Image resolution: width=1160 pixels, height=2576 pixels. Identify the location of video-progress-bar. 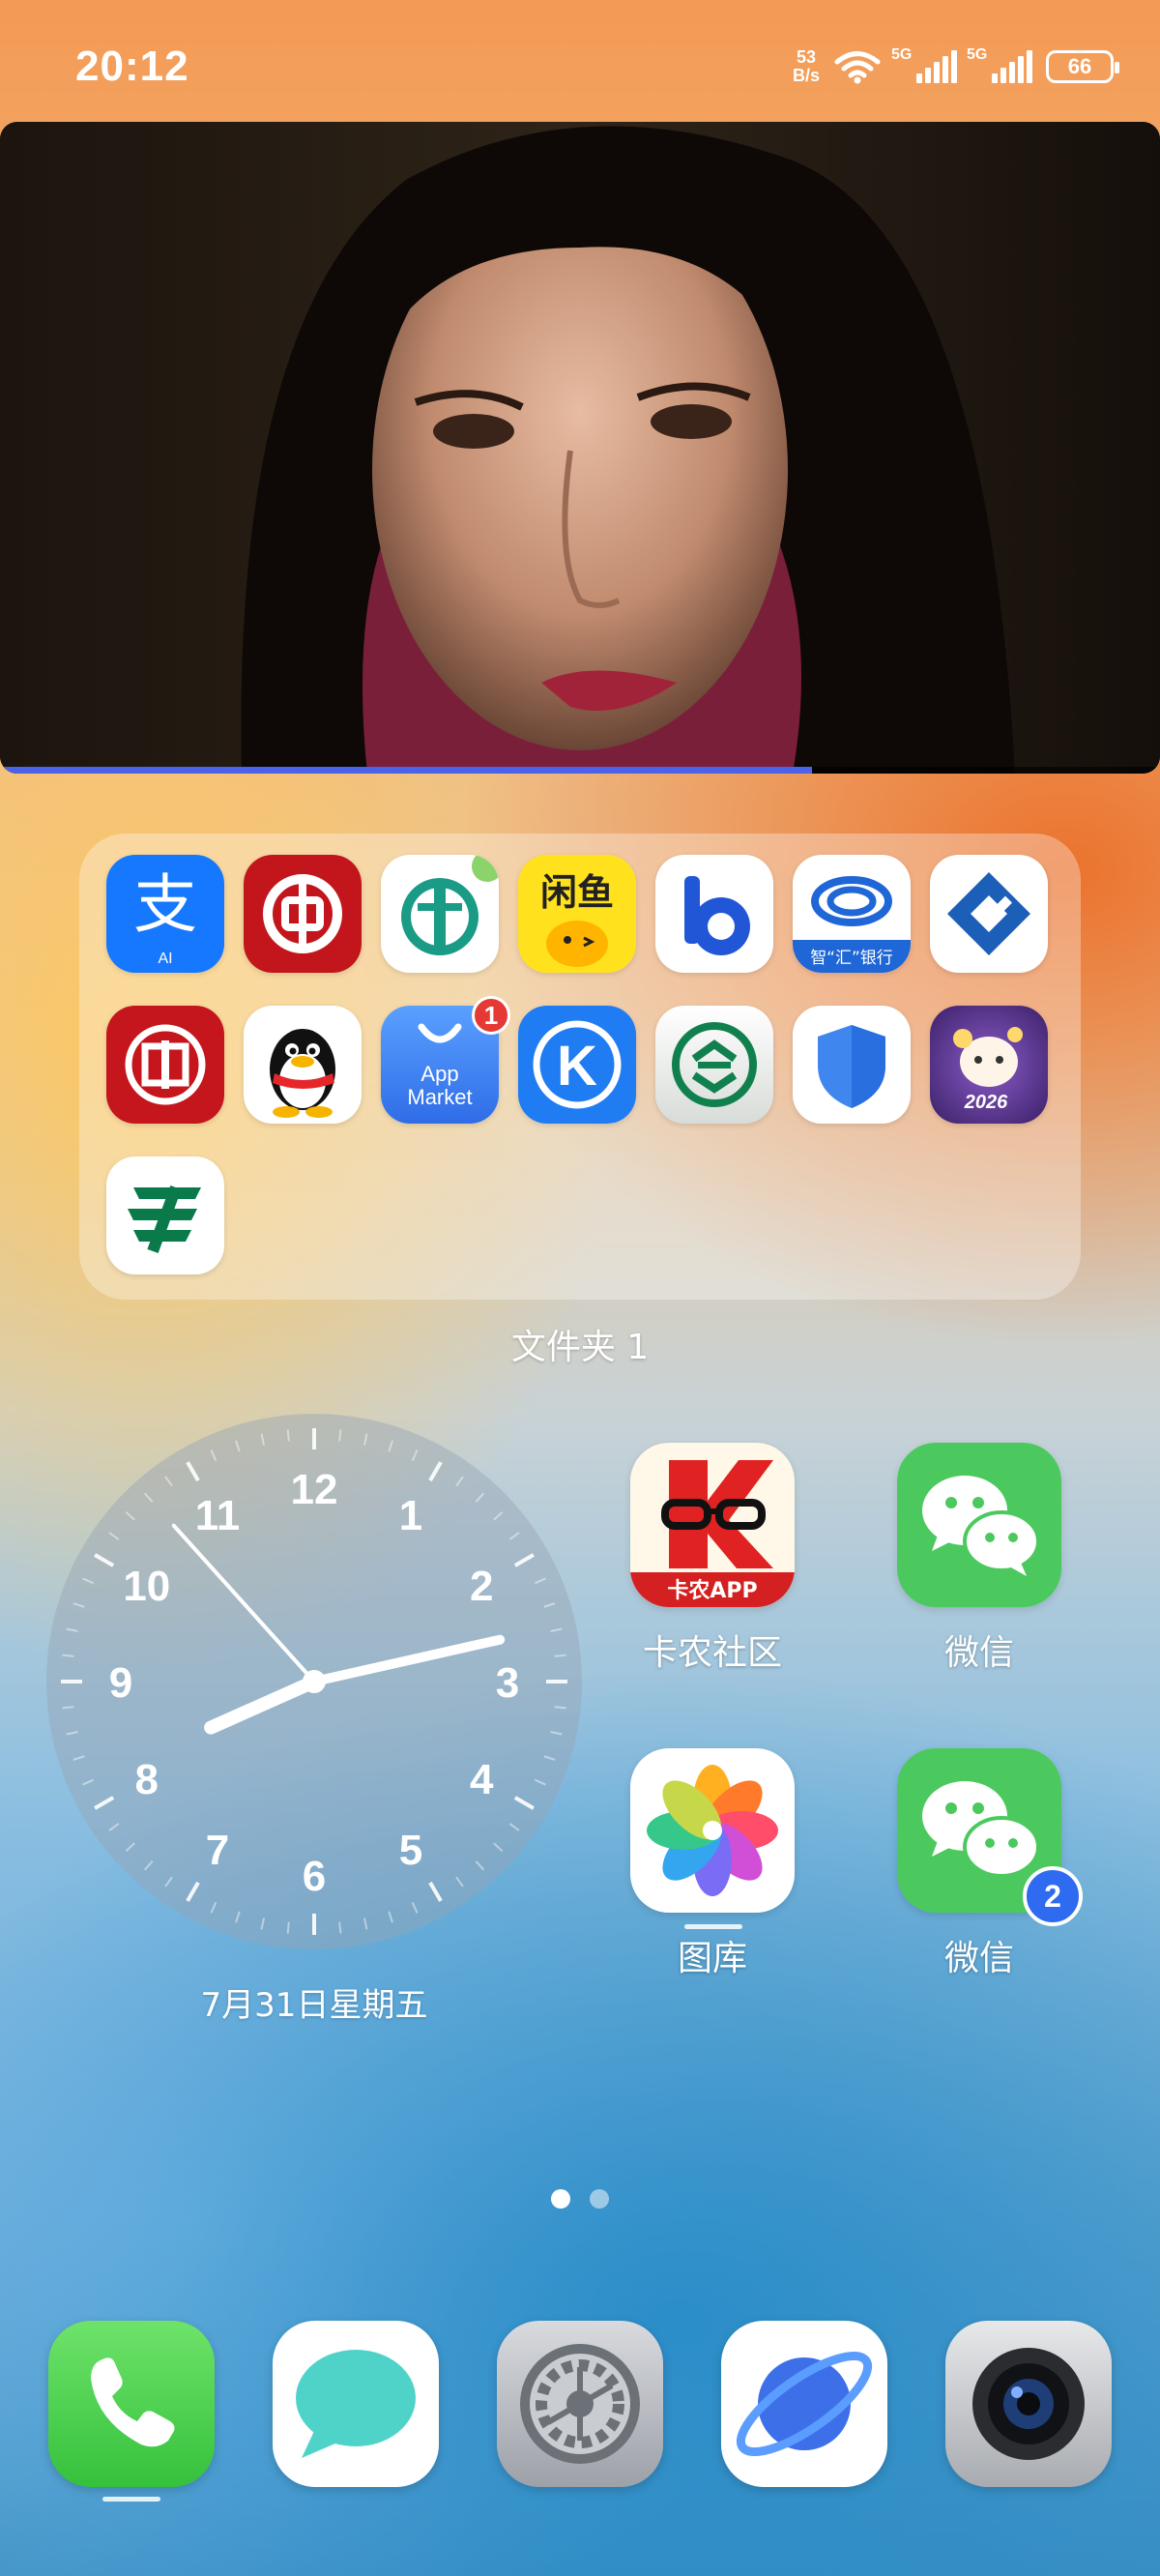
(580, 770).